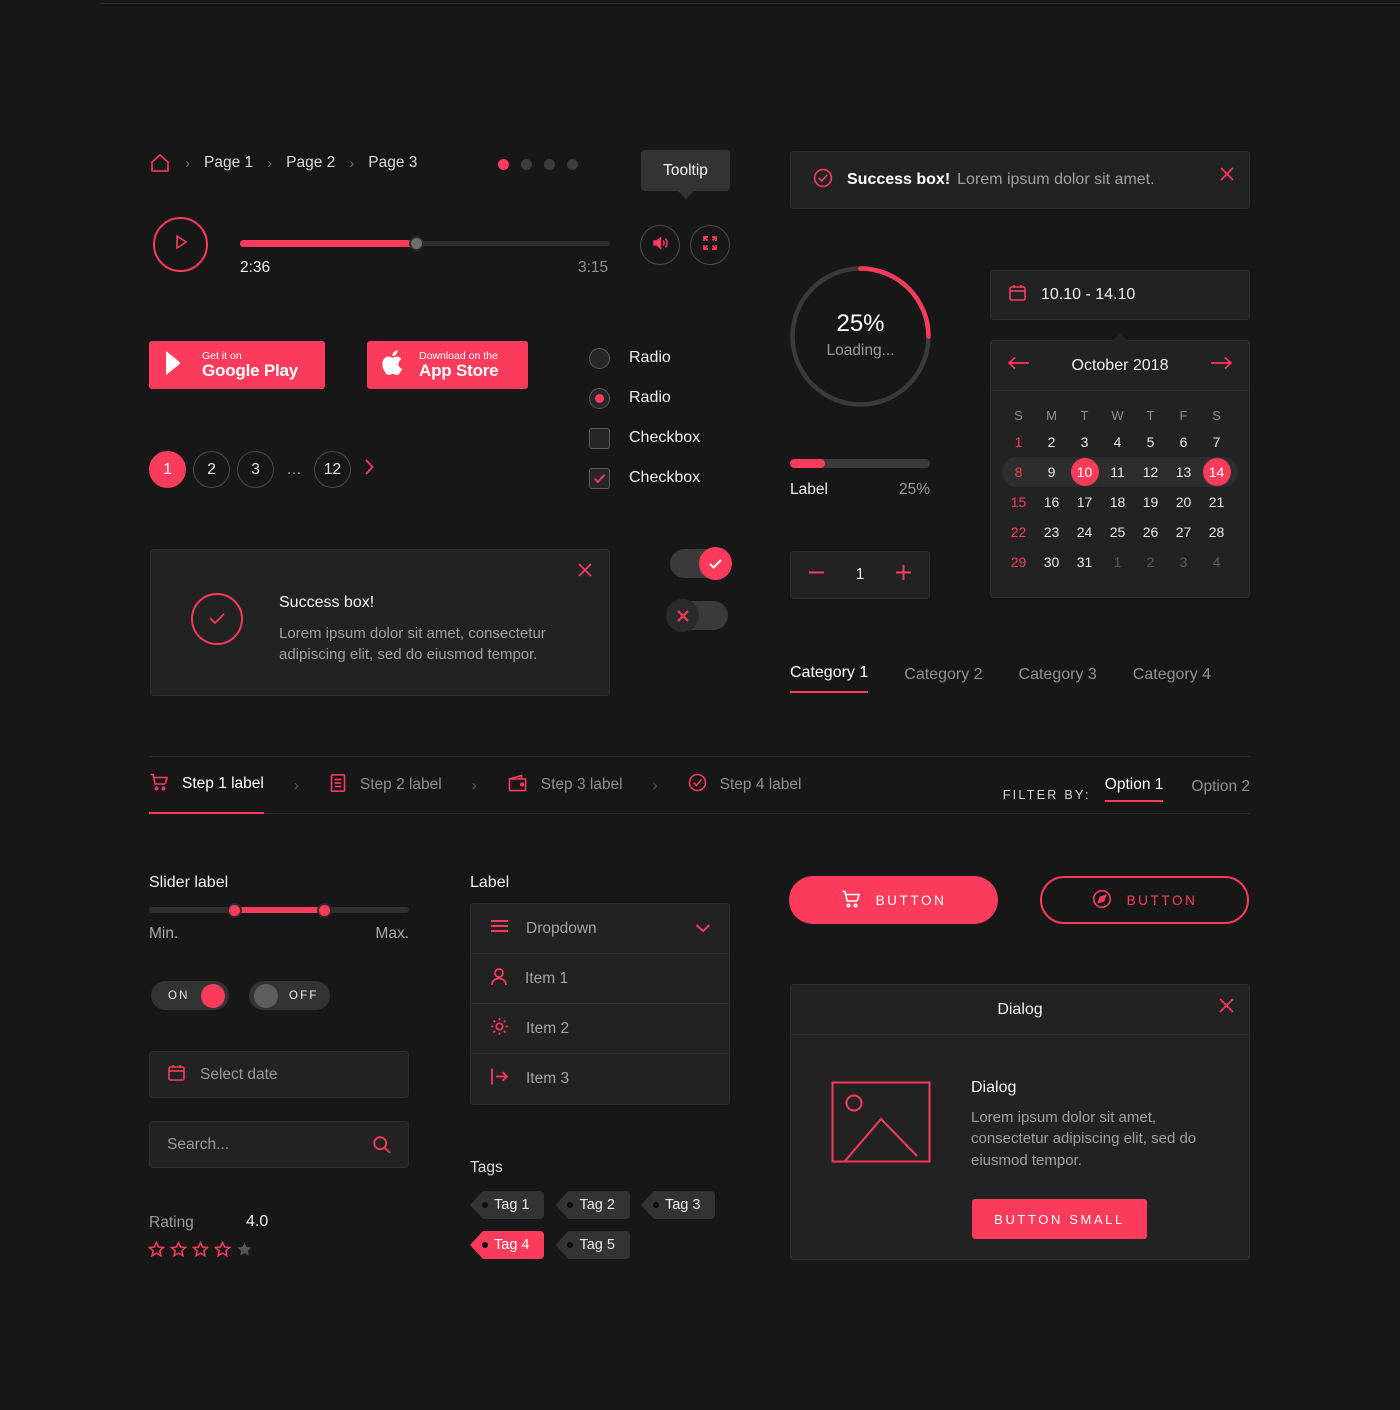  What do you see at coordinates (1117, 472) in the screenshot?
I see `calendar-day: 11` at bounding box center [1117, 472].